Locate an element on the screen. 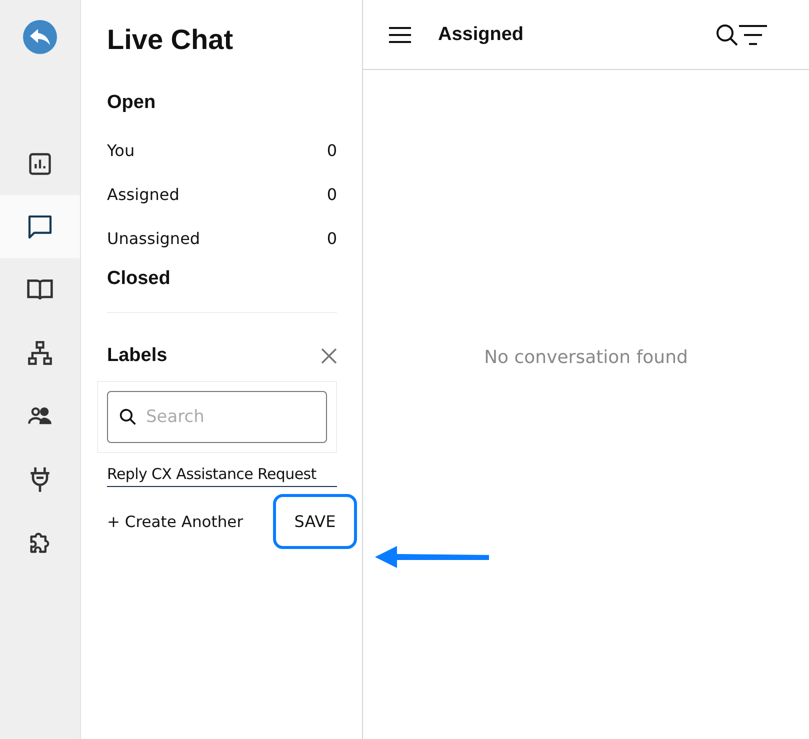 This screenshot has width=809, height=739. search-field: Search is located at coordinates (217, 417).